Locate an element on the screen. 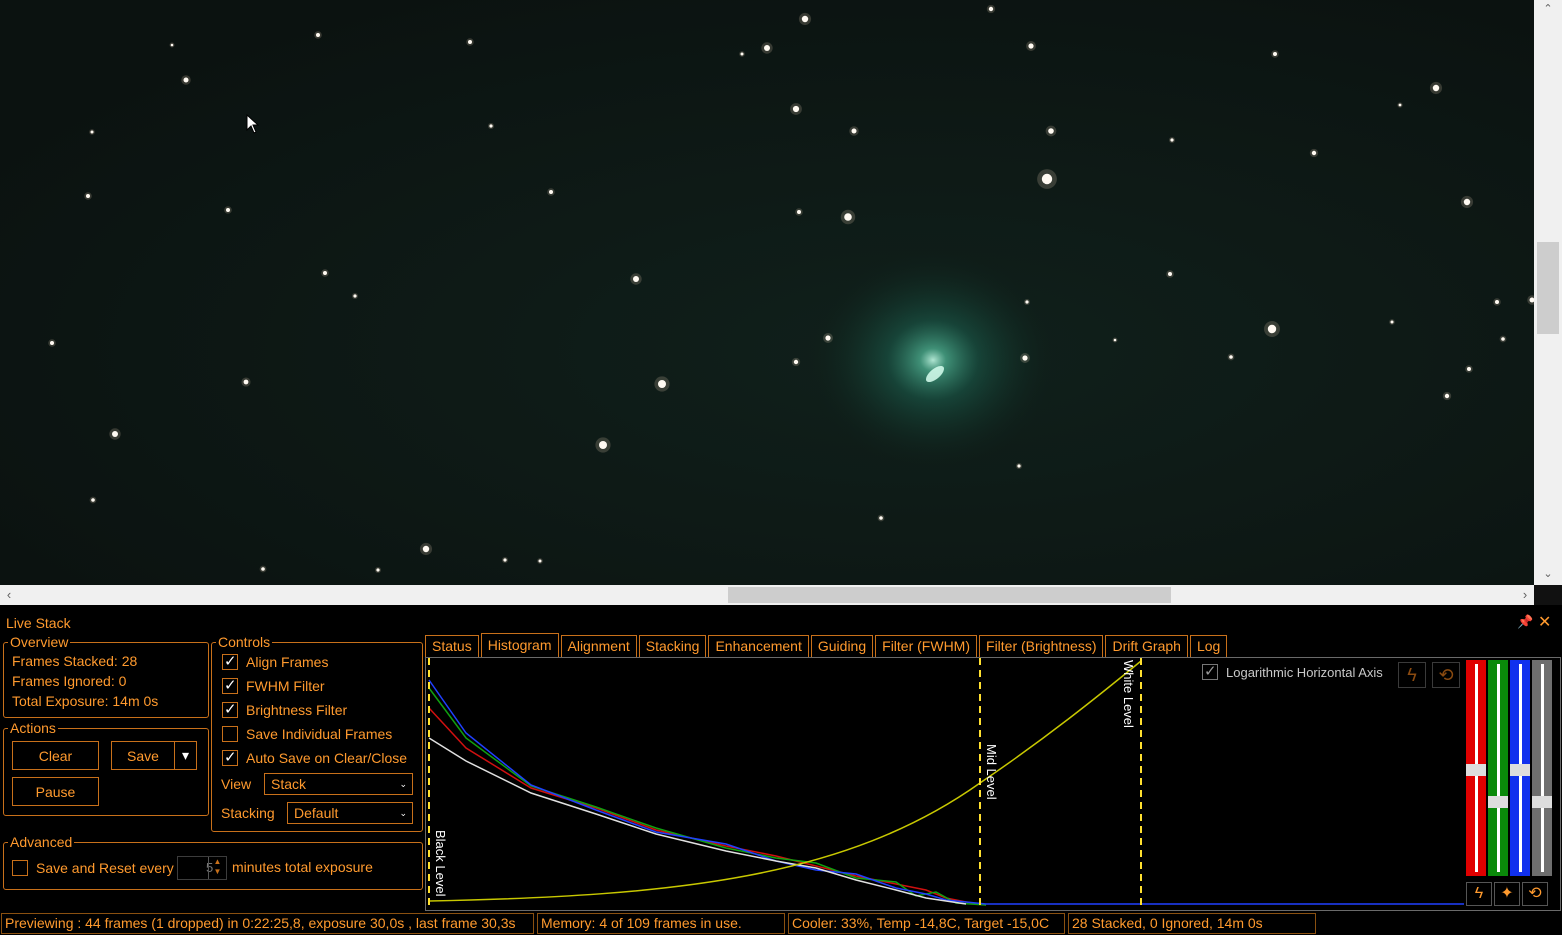 This screenshot has height=935, width=1562. view-select: Stack ⌄ is located at coordinates (338, 784).